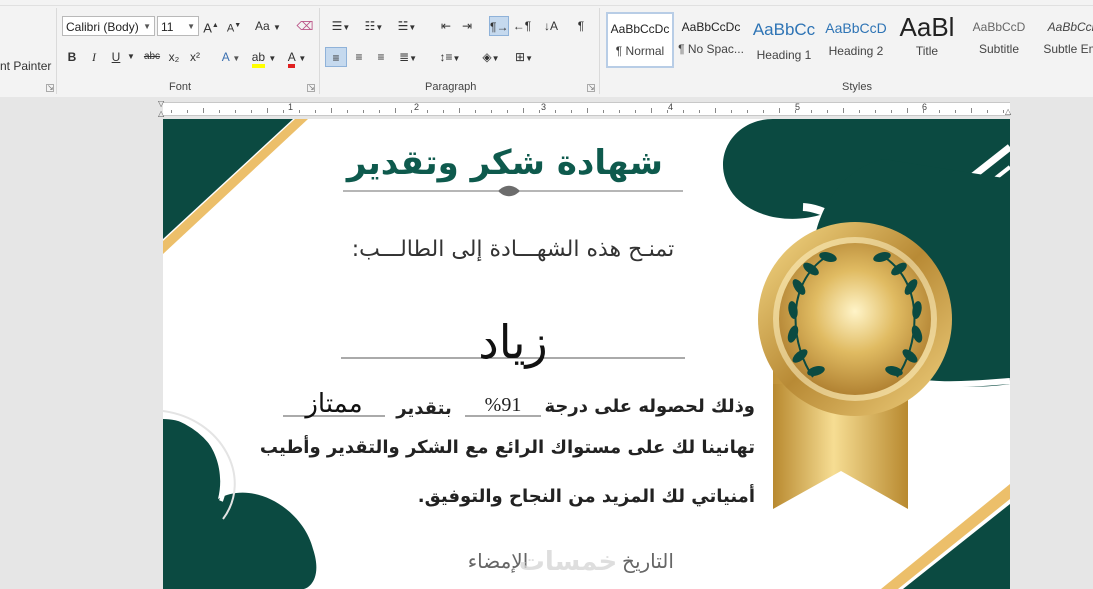  Describe the element at coordinates (784, 40) in the screenshot. I see `style-item-2: AaBbCc Heading 1` at that location.